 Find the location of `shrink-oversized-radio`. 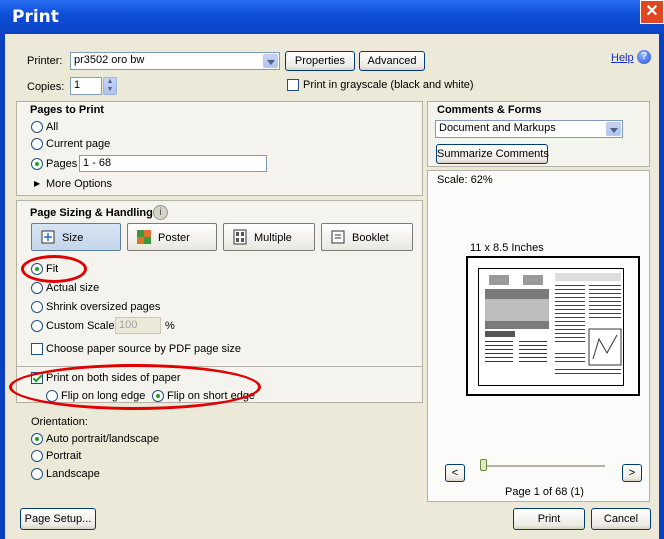

shrink-oversized-radio is located at coordinates (37, 307).